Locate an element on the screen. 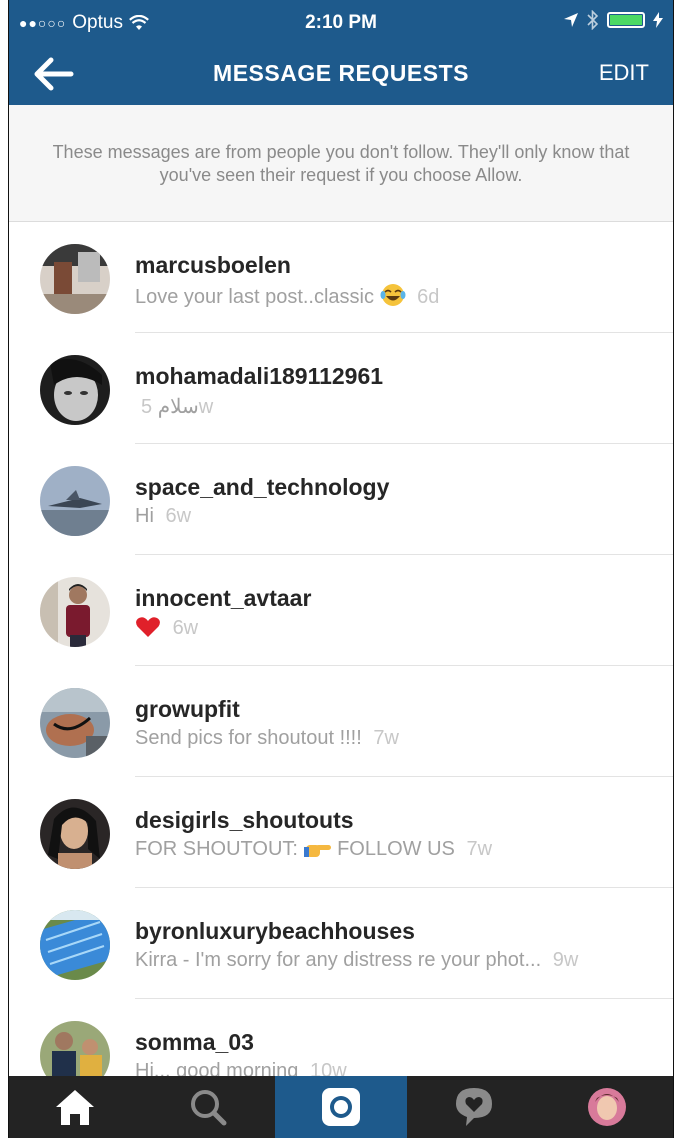 This screenshot has height=1138, width=680. request-row: mohamadali189112961 سلام 5w is located at coordinates (341, 388).